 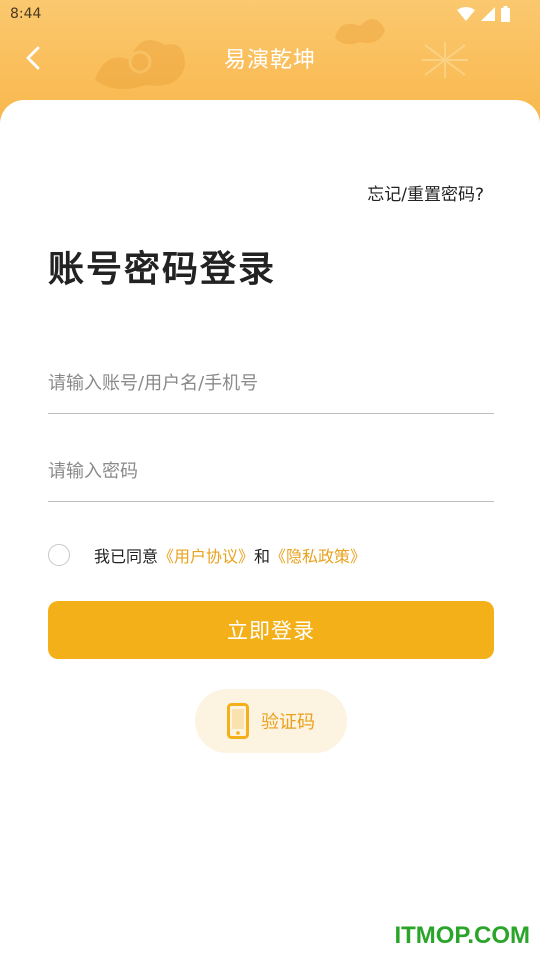 I want to click on sms-login-button: 验证码, so click(x=271, y=721).